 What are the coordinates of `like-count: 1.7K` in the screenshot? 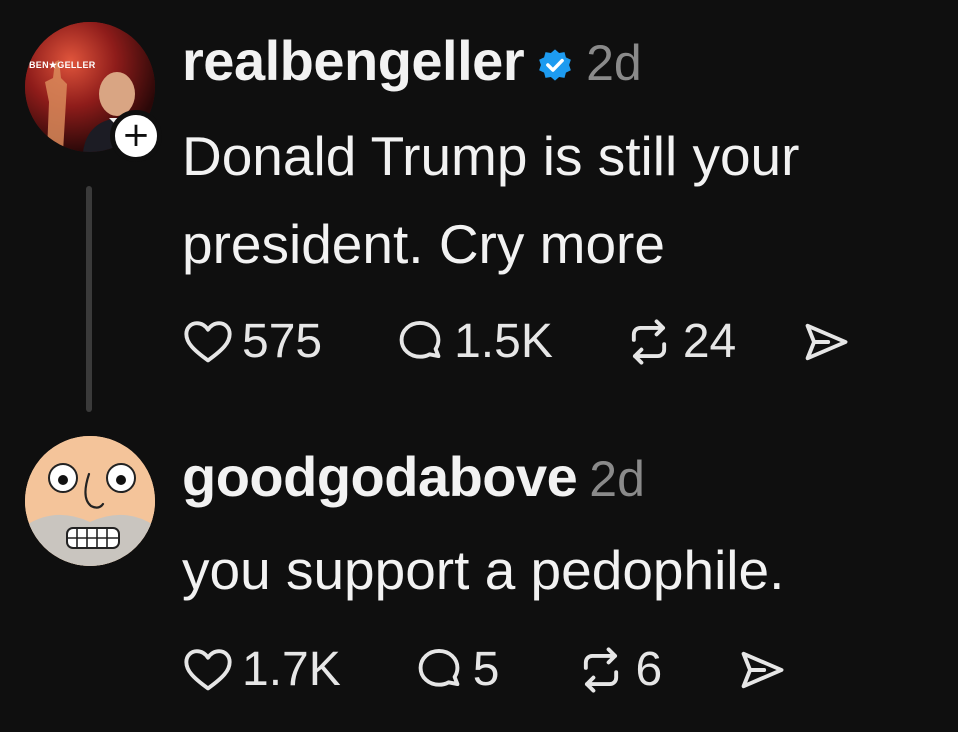 It's located at (291, 669).